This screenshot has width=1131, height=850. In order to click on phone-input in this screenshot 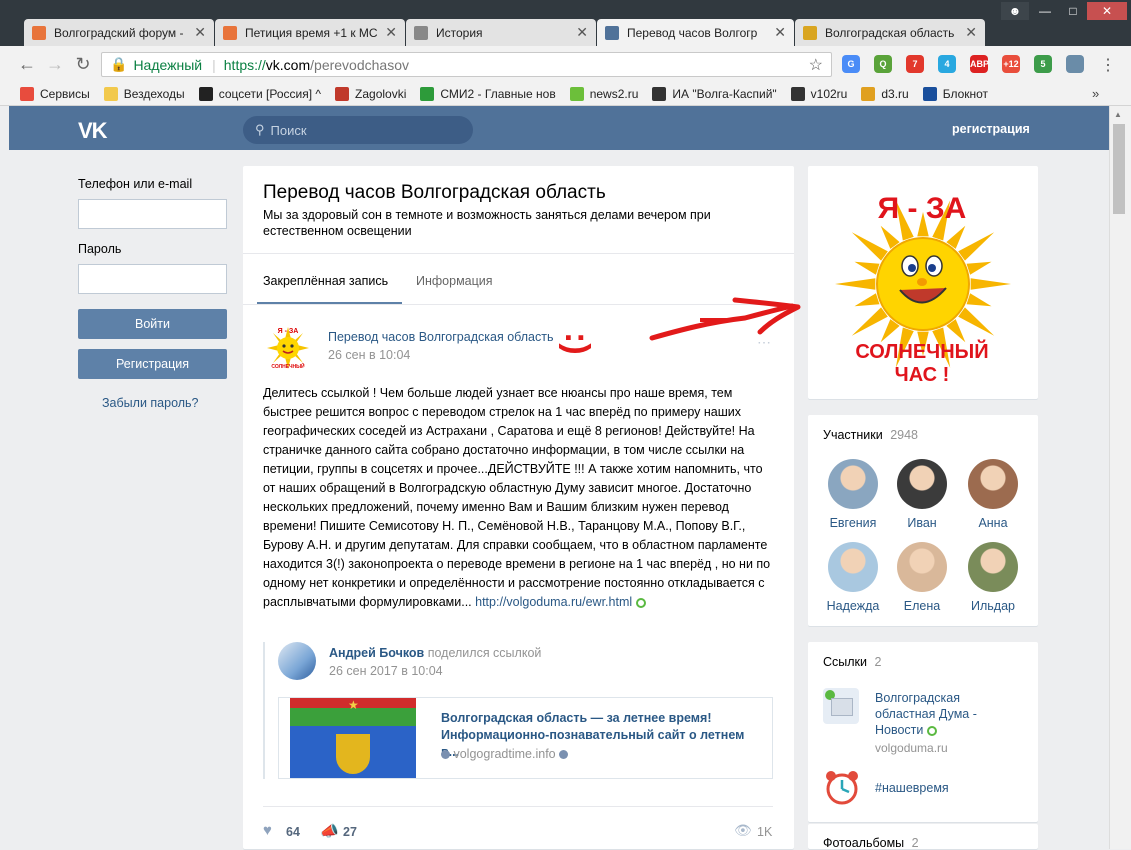, I will do `click(152, 214)`.